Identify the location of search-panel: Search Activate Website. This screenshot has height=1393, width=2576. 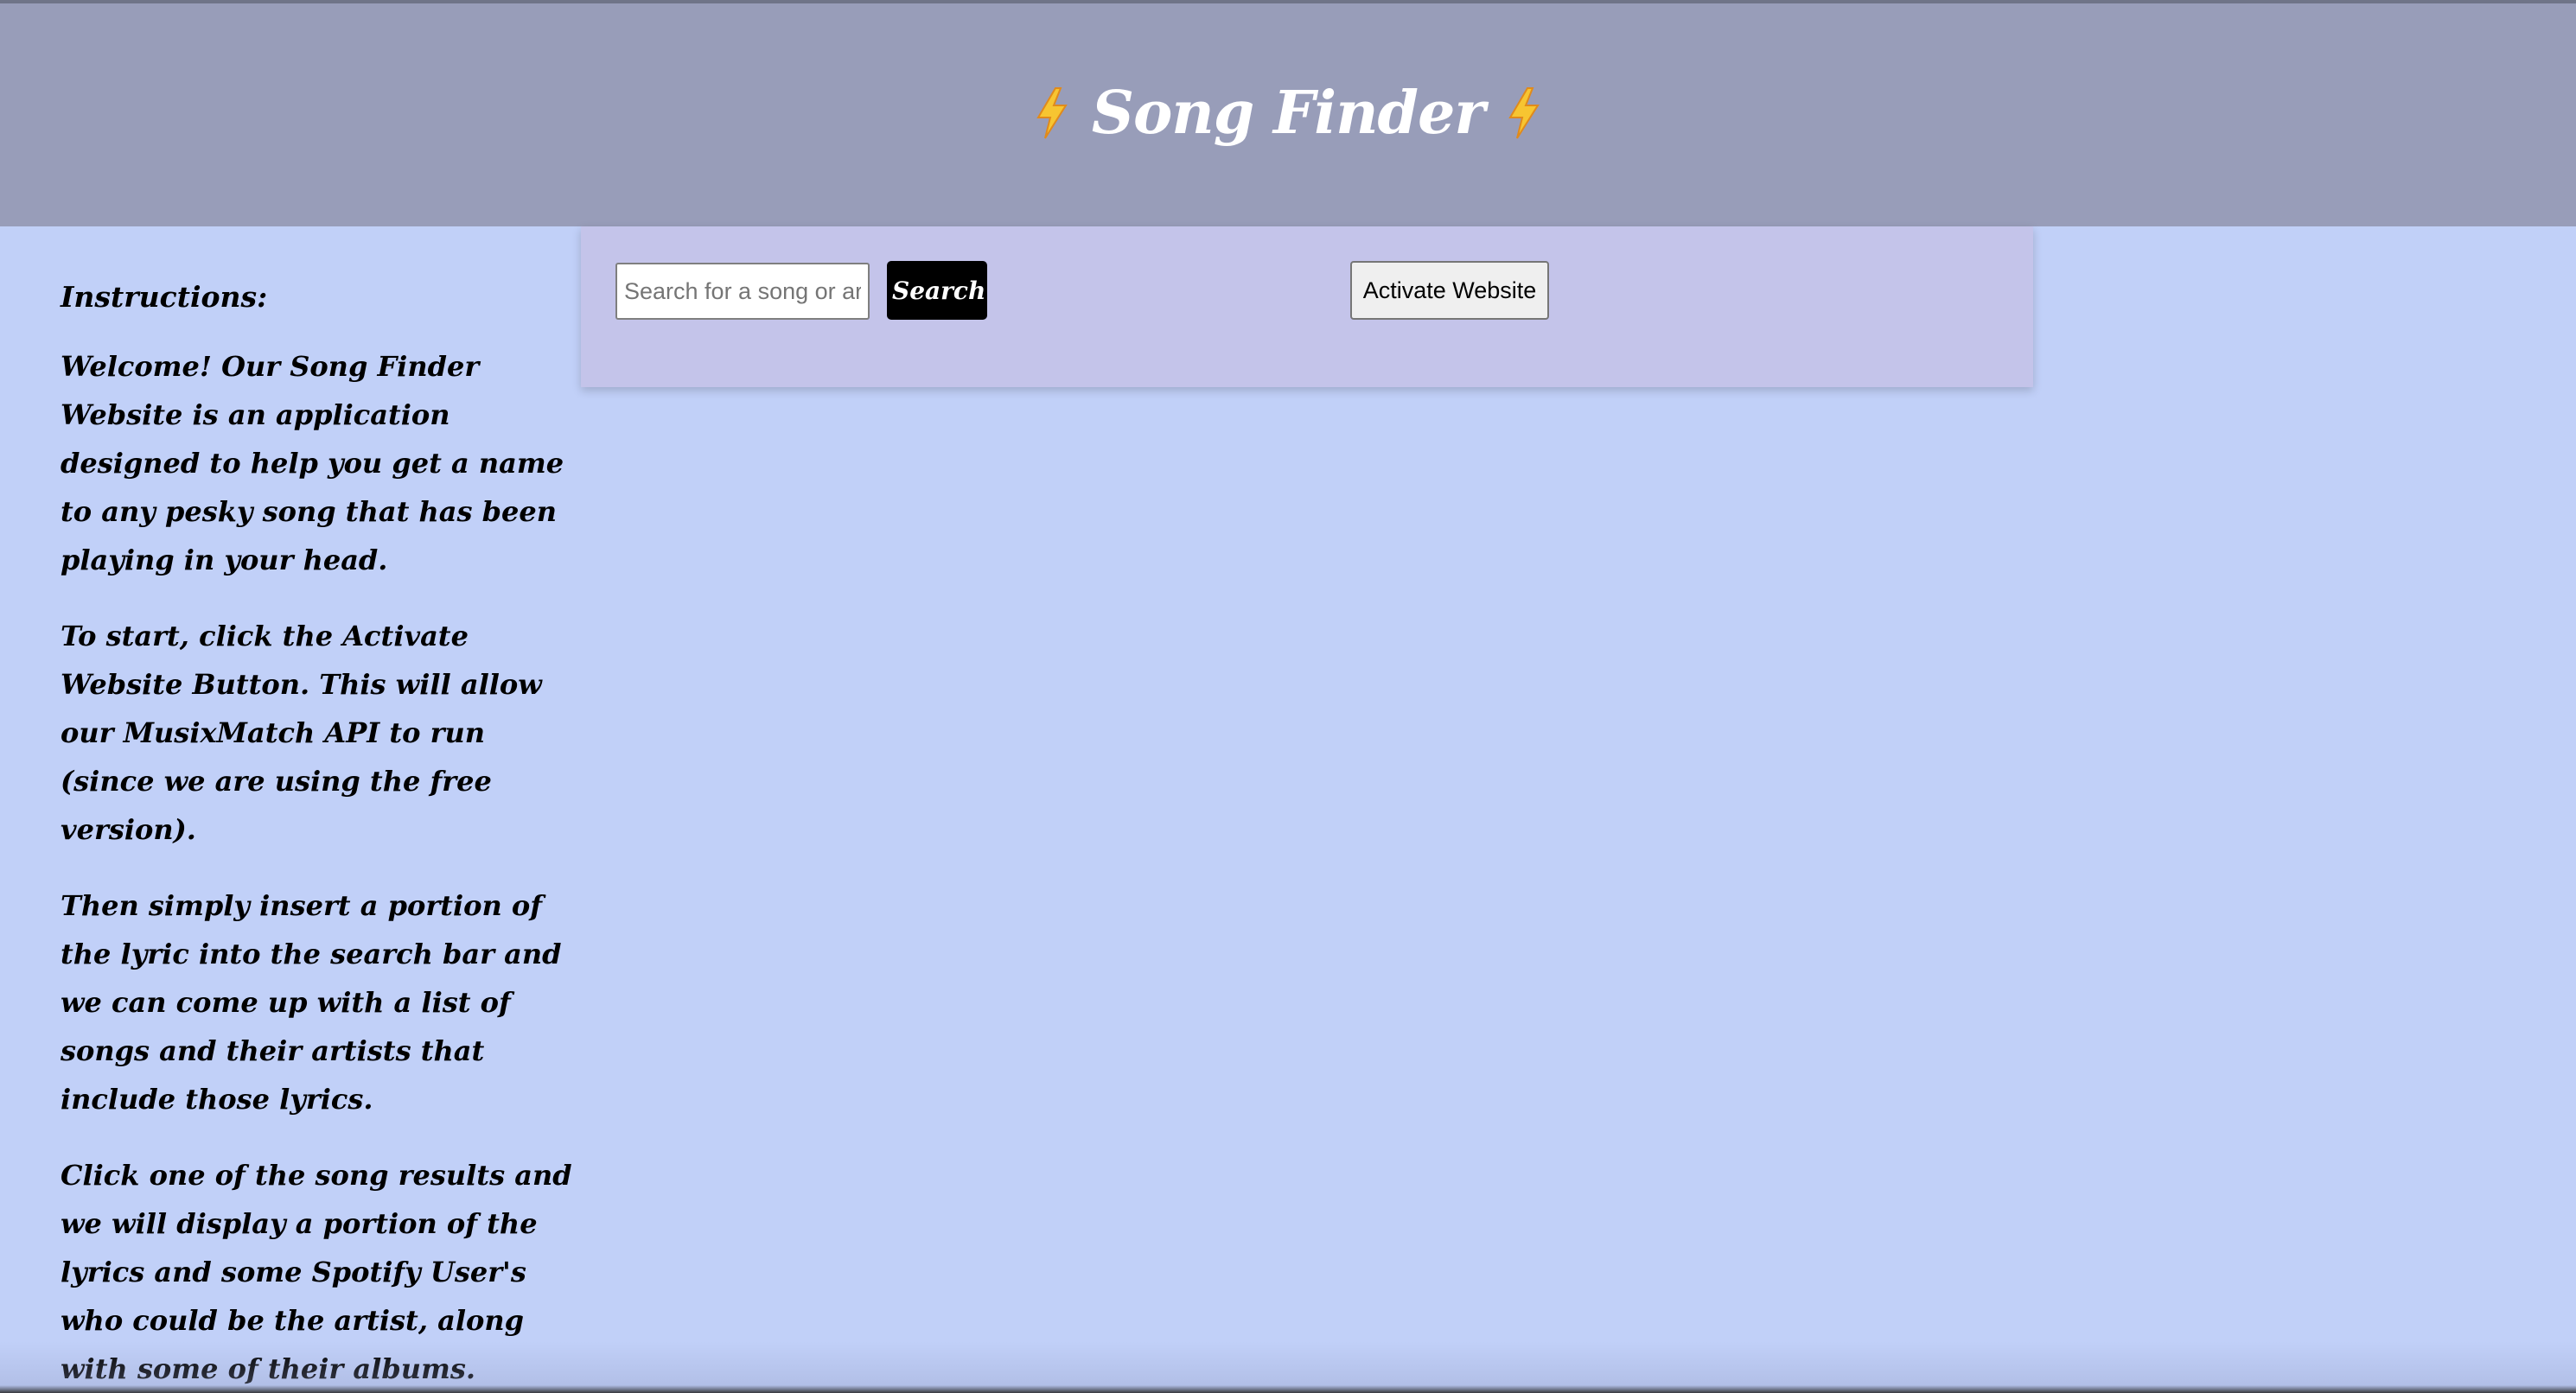
(1307, 306).